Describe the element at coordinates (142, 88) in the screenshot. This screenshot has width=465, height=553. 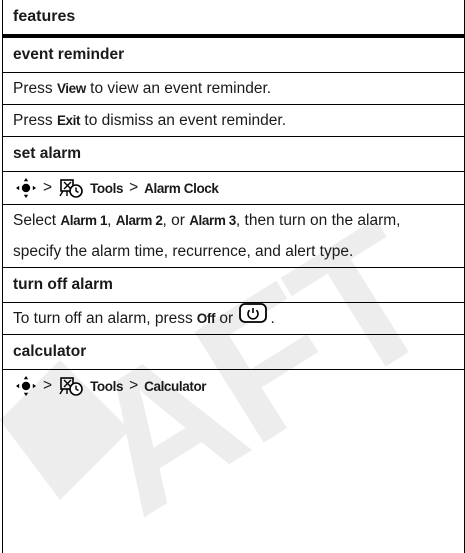
I see `instruction-line: Press View to view an event reminder.` at that location.